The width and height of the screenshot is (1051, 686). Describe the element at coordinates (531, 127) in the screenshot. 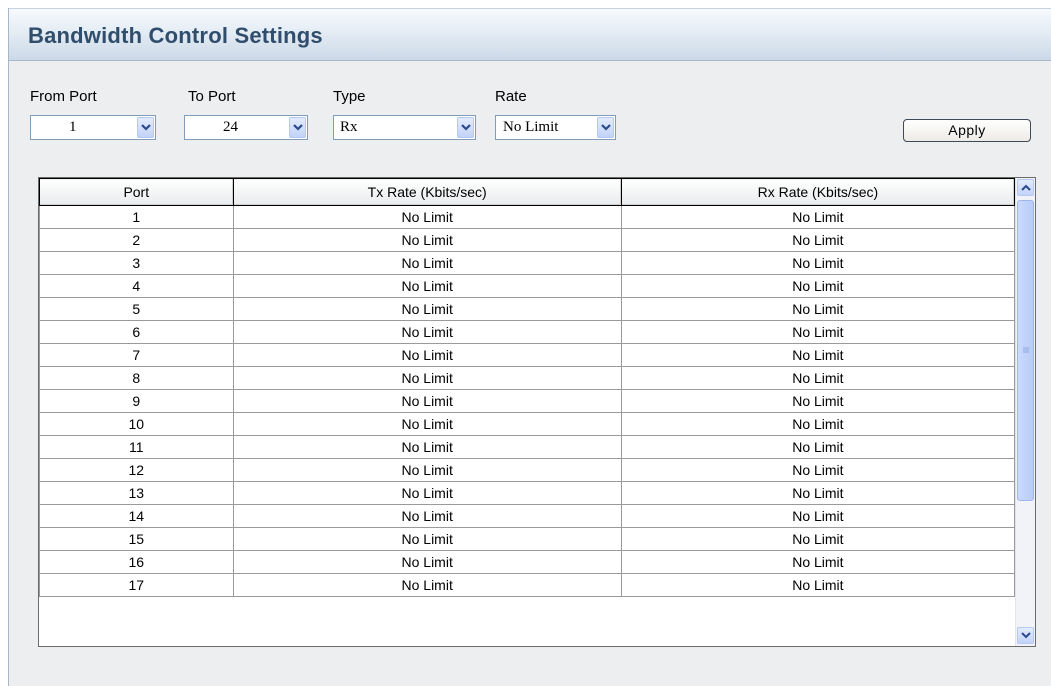

I see `rate-value: No Limit` at that location.